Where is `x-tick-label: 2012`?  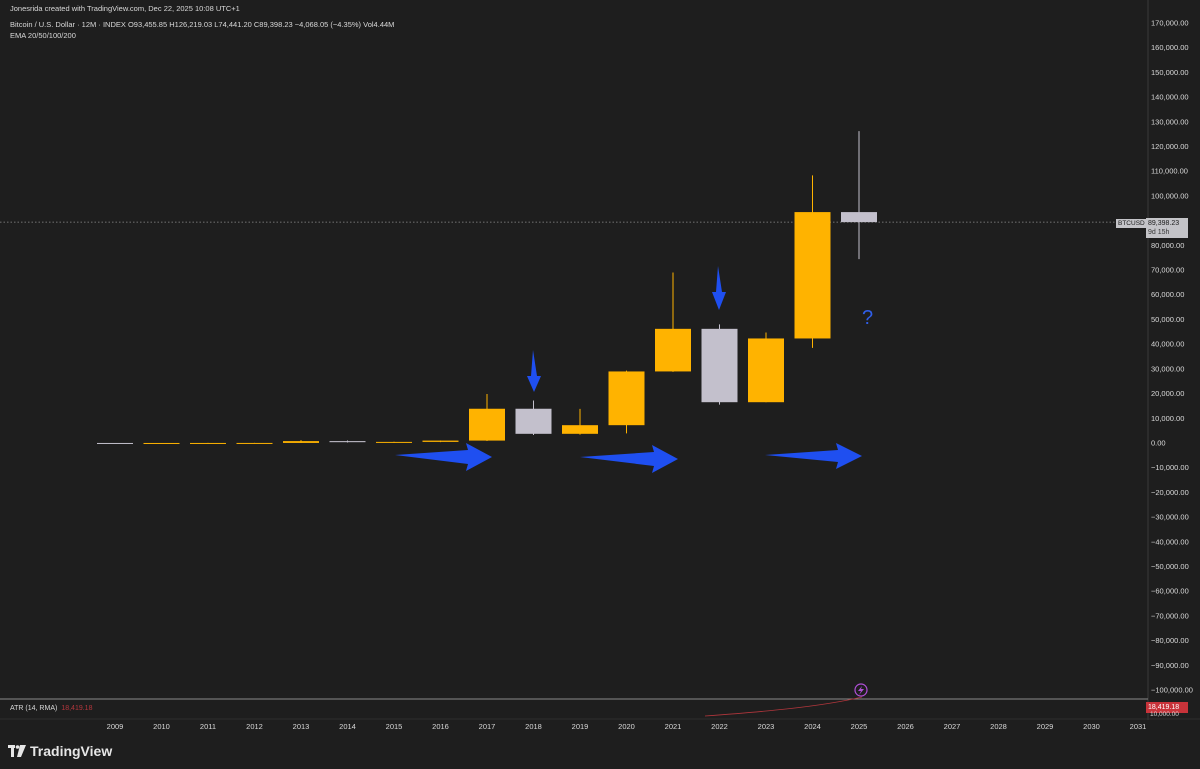
x-tick-label: 2012 is located at coordinates (254, 726).